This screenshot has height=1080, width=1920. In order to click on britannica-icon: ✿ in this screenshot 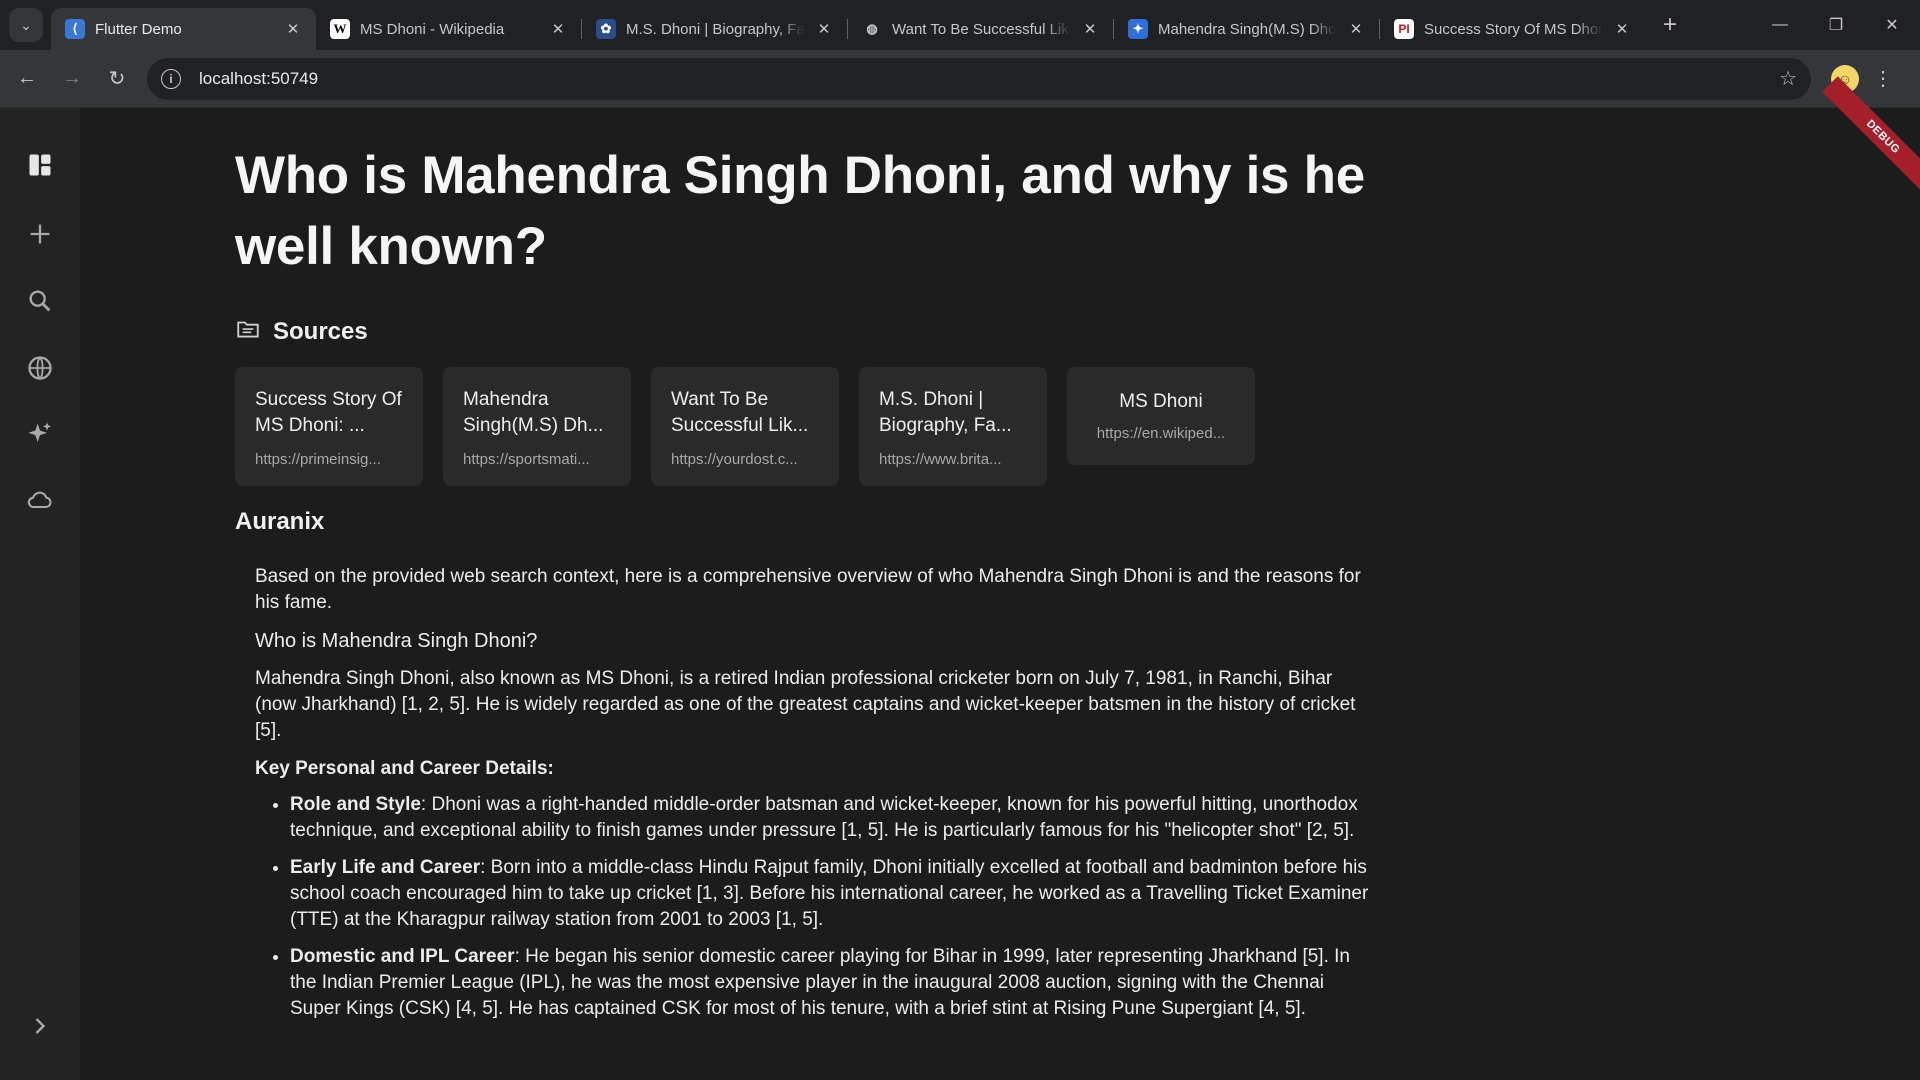, I will do `click(606, 29)`.